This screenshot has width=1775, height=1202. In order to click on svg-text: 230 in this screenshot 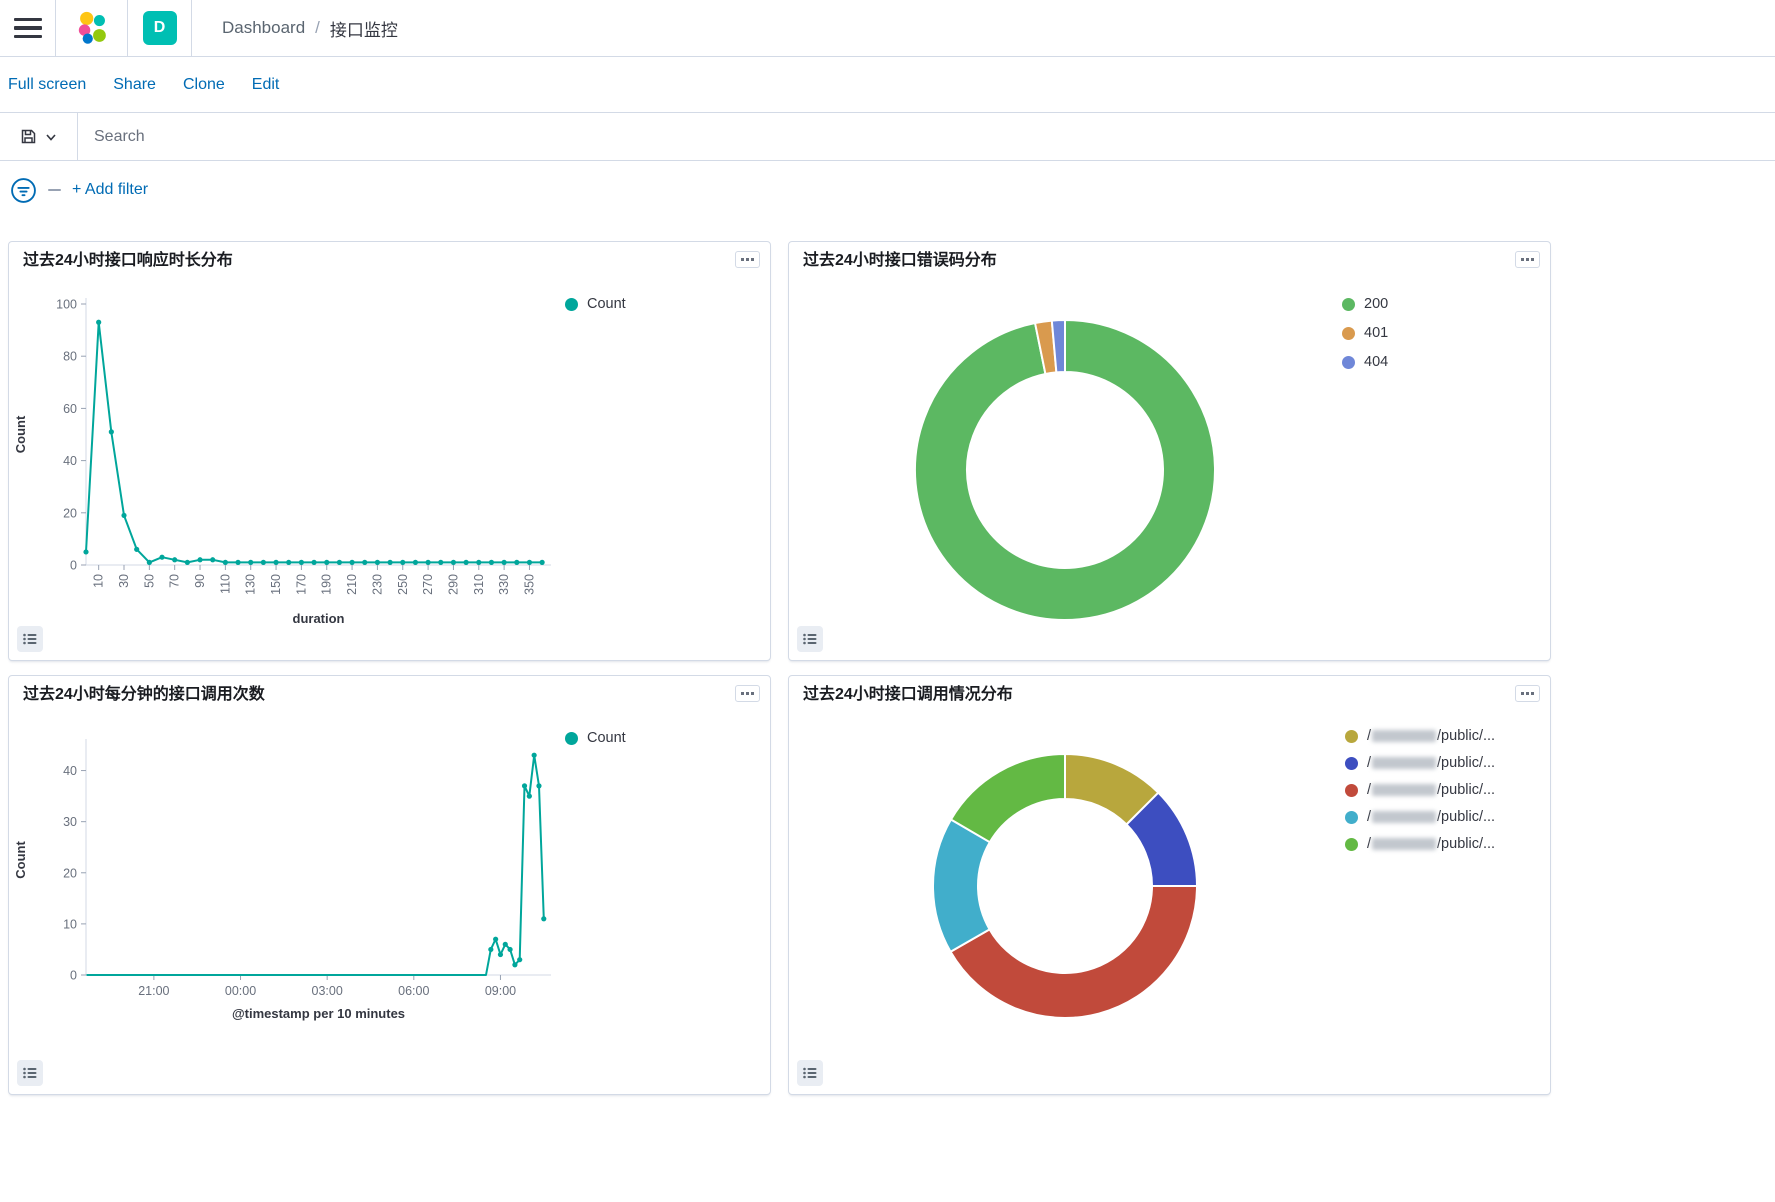, I will do `click(377, 584)`.